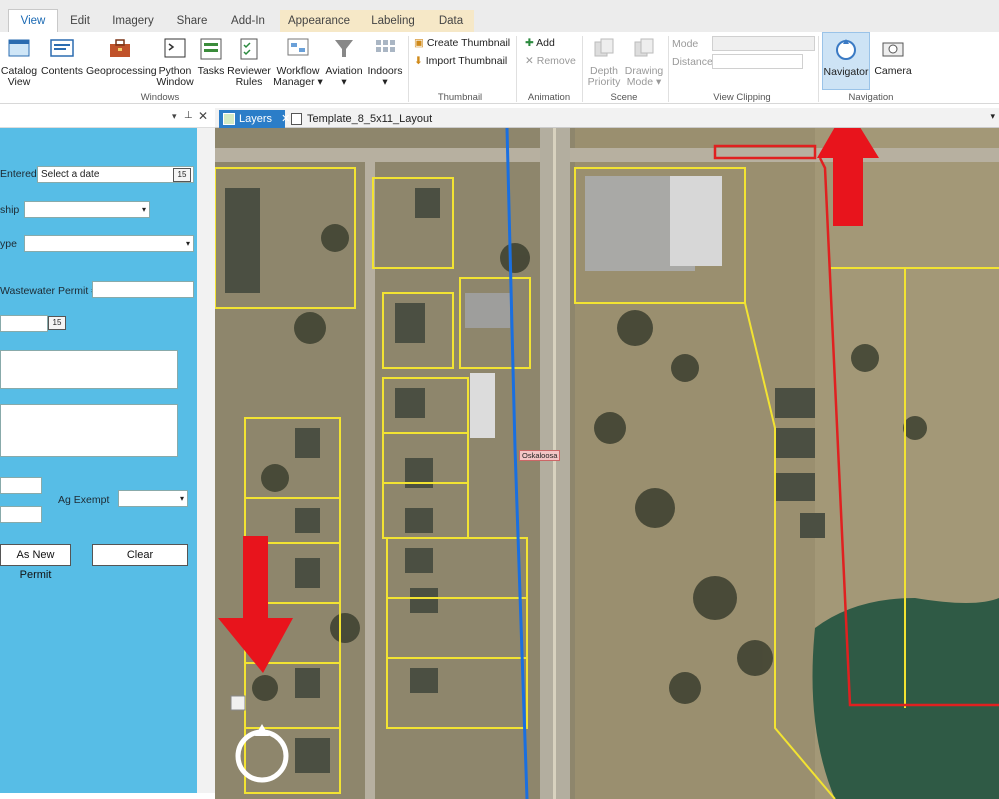 The image size is (999, 799). What do you see at coordinates (192, 21) in the screenshot?
I see `tab-share: Share` at bounding box center [192, 21].